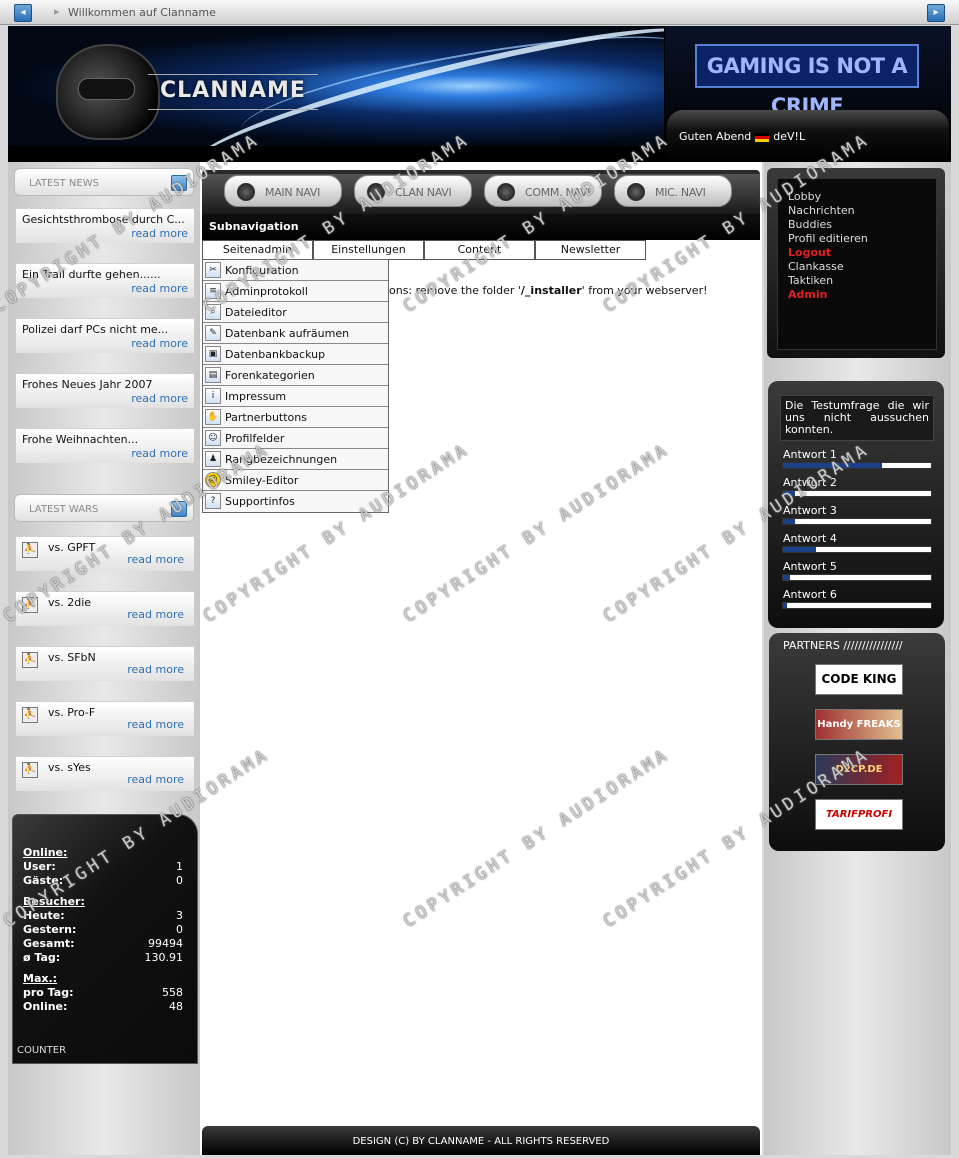 This screenshot has width=959, height=1158. Describe the element at coordinates (857, 489) in the screenshot. I see `poll-answer: Antwort 2` at that location.